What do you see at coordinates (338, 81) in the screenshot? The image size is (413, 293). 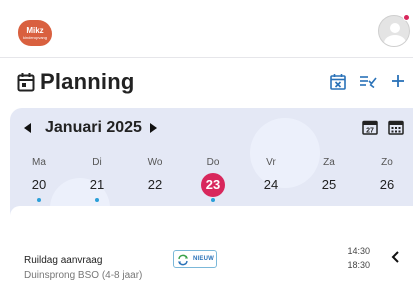 I see `calendar-cancel-icon` at bounding box center [338, 81].